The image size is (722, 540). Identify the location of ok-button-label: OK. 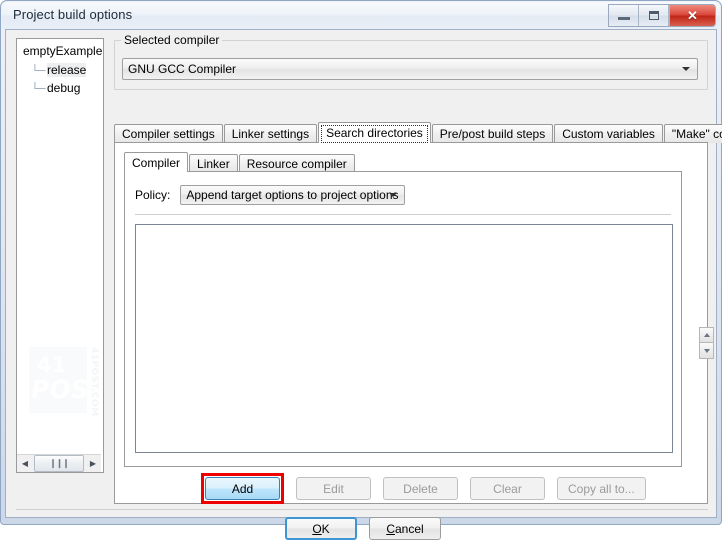
(320, 529).